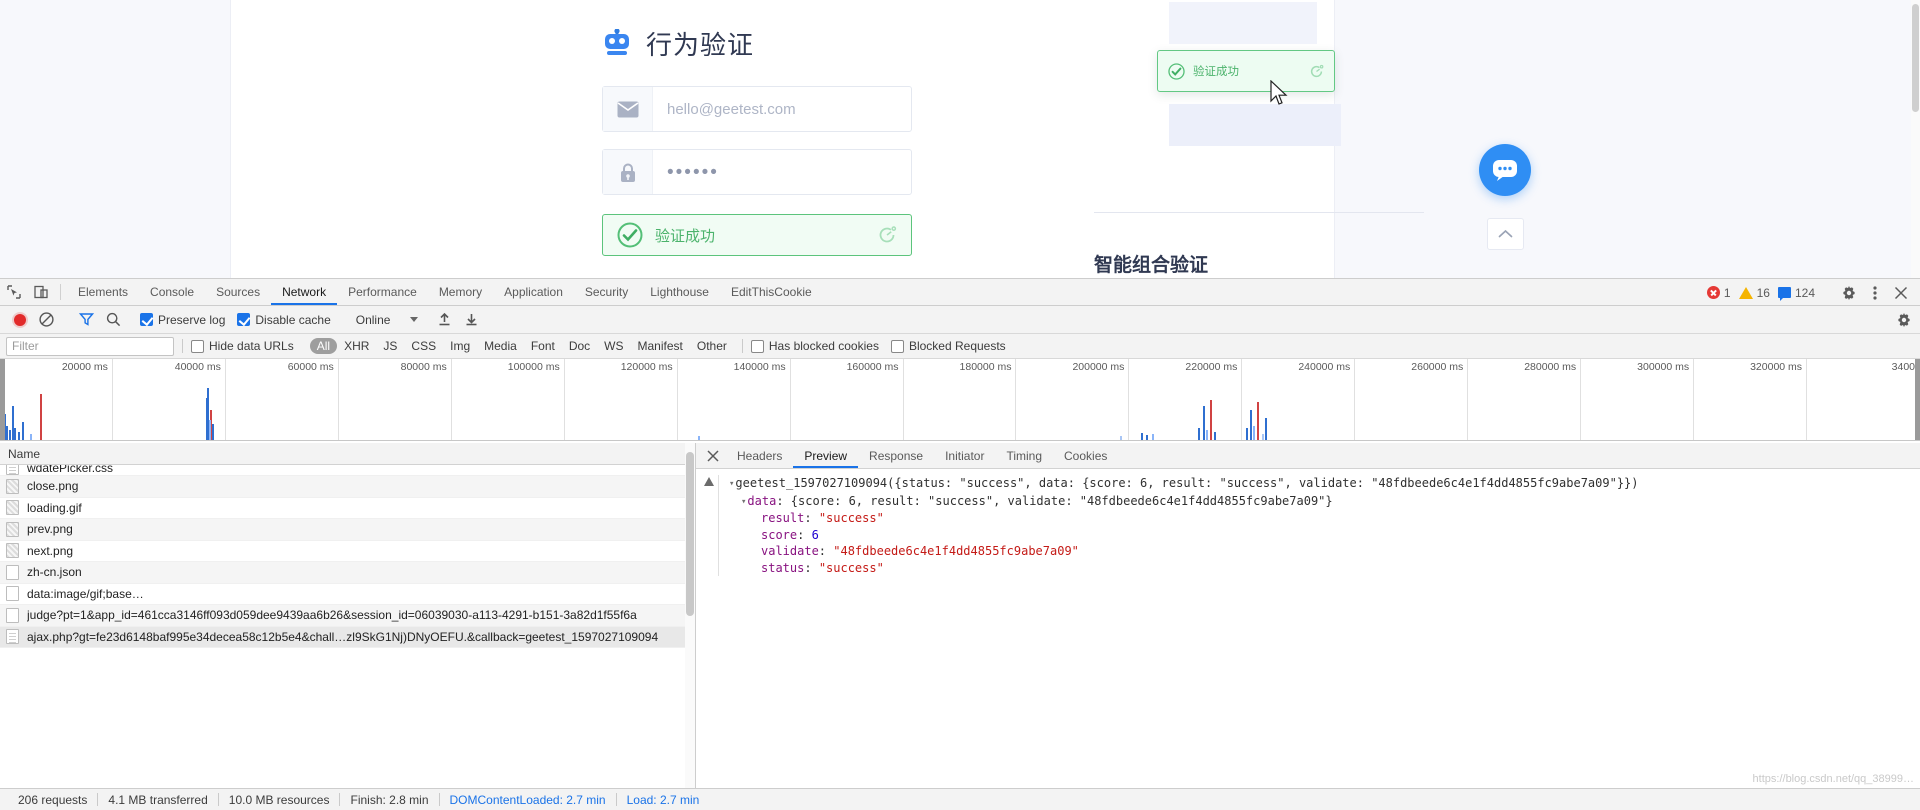  Describe the element at coordinates (948, 346) in the screenshot. I see `blocked-requests-checkbox: Blocked Requests` at that location.